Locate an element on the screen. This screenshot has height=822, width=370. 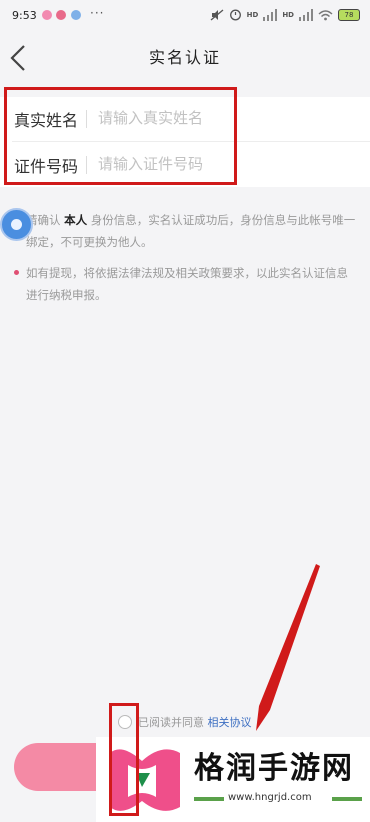
agreement-link: 相关协议 is located at coordinates (230, 722).